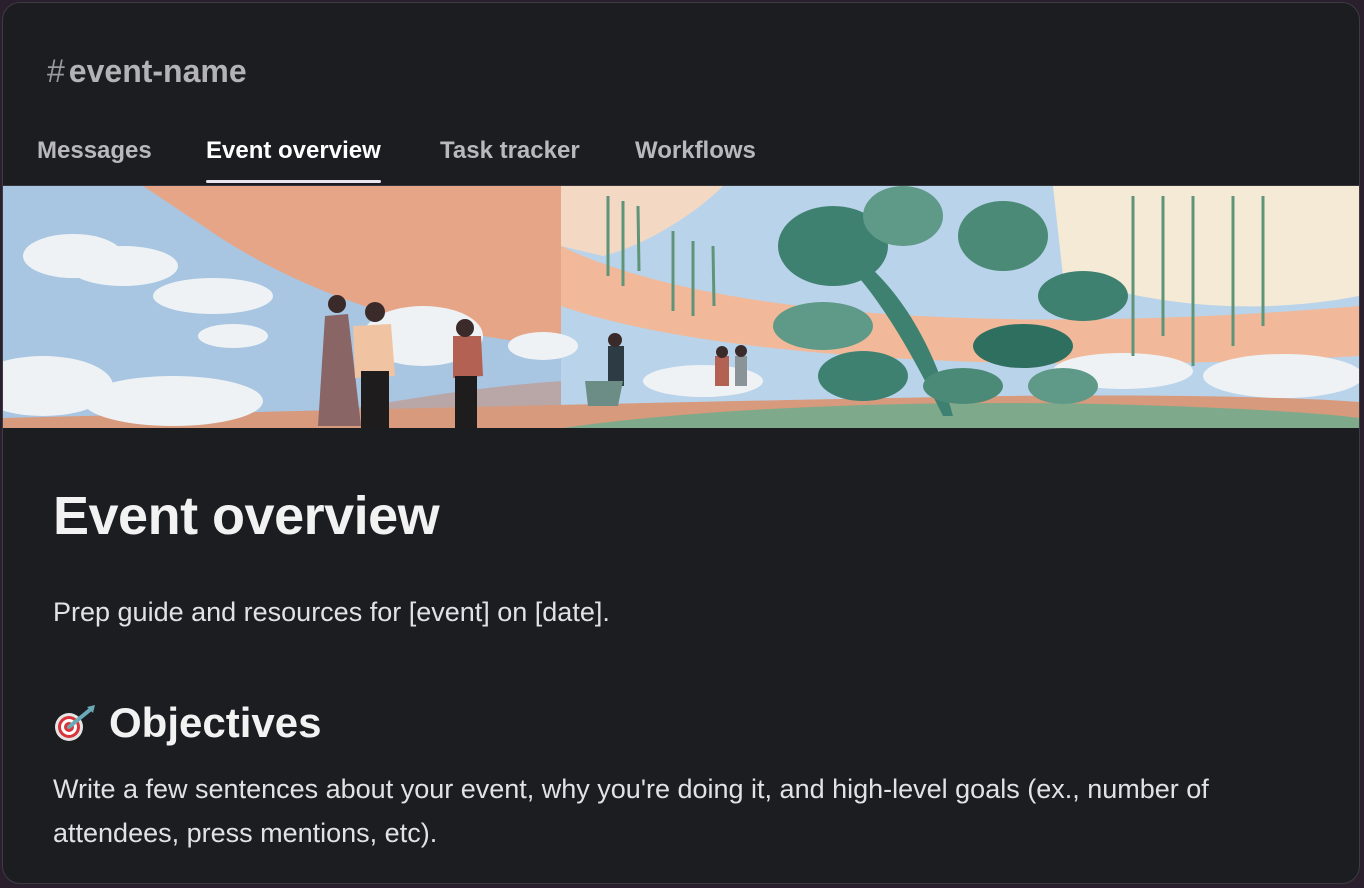  Describe the element at coordinates (56, 70) in the screenshot. I see `hash-icon: #` at that location.